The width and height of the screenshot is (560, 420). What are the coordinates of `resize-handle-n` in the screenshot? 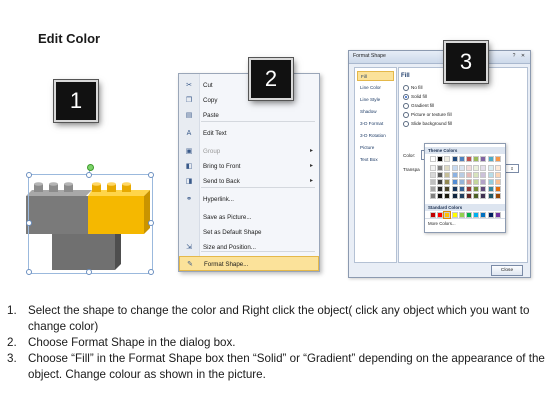 It's located at (89, 175).